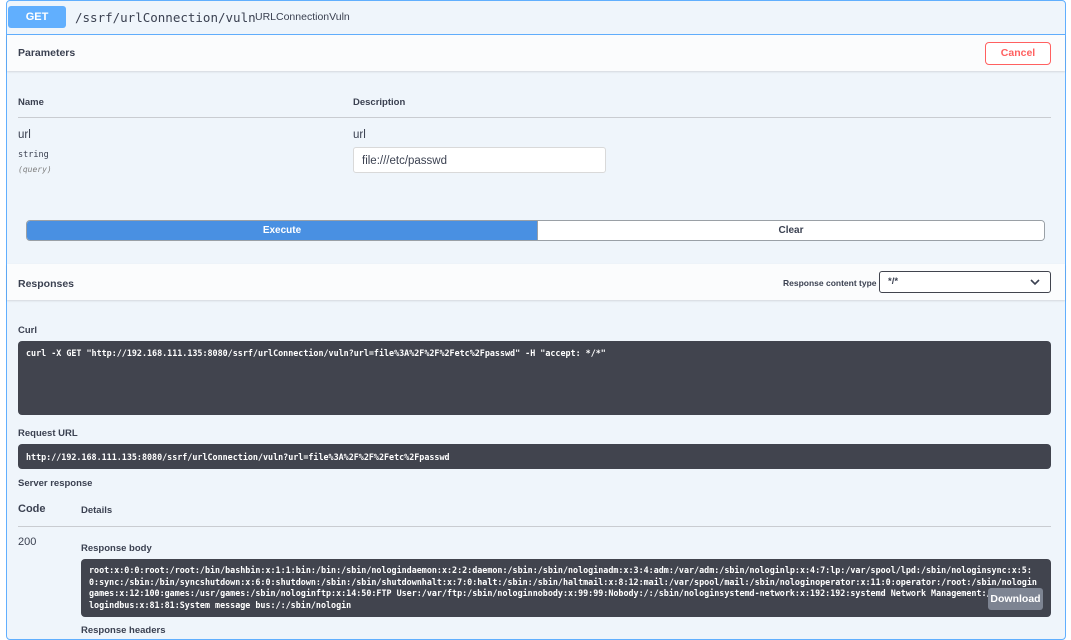 The height and width of the screenshot is (640, 1071). Describe the element at coordinates (35, 169) in the screenshot. I see `param-location: (query)` at that location.